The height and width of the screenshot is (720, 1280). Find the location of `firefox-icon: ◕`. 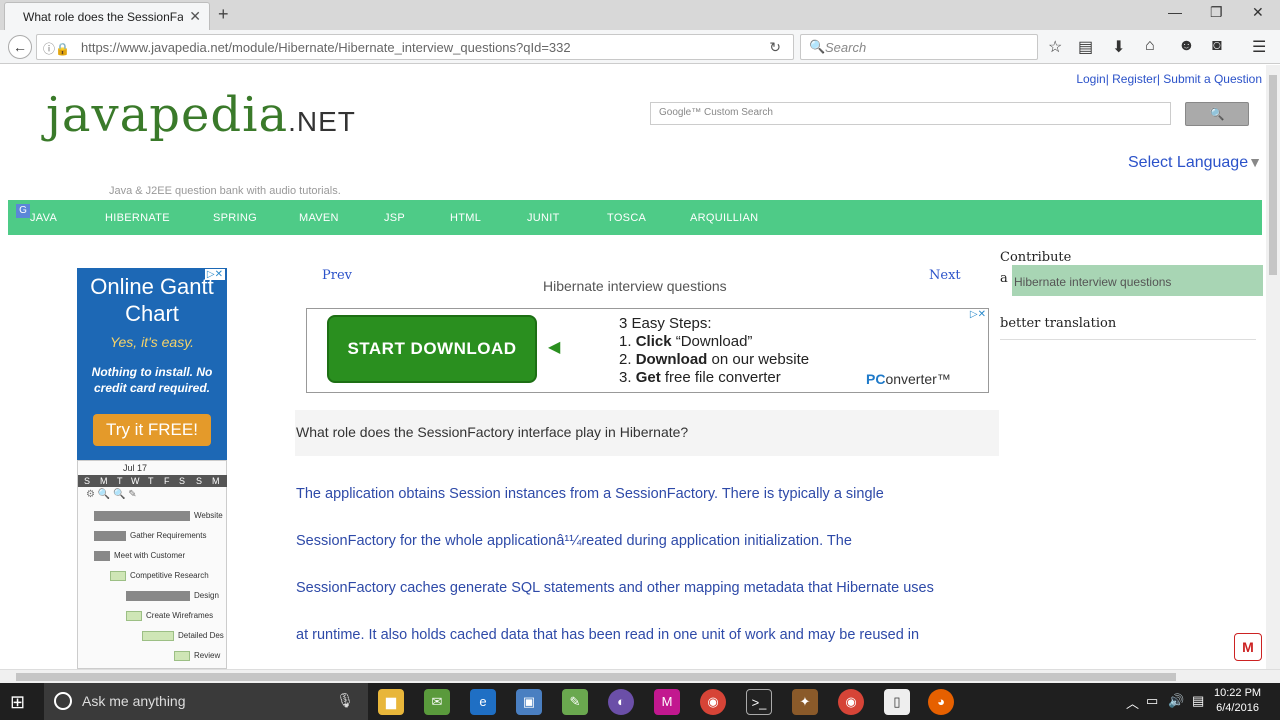

firefox-icon: ◕ is located at coordinates (941, 702).